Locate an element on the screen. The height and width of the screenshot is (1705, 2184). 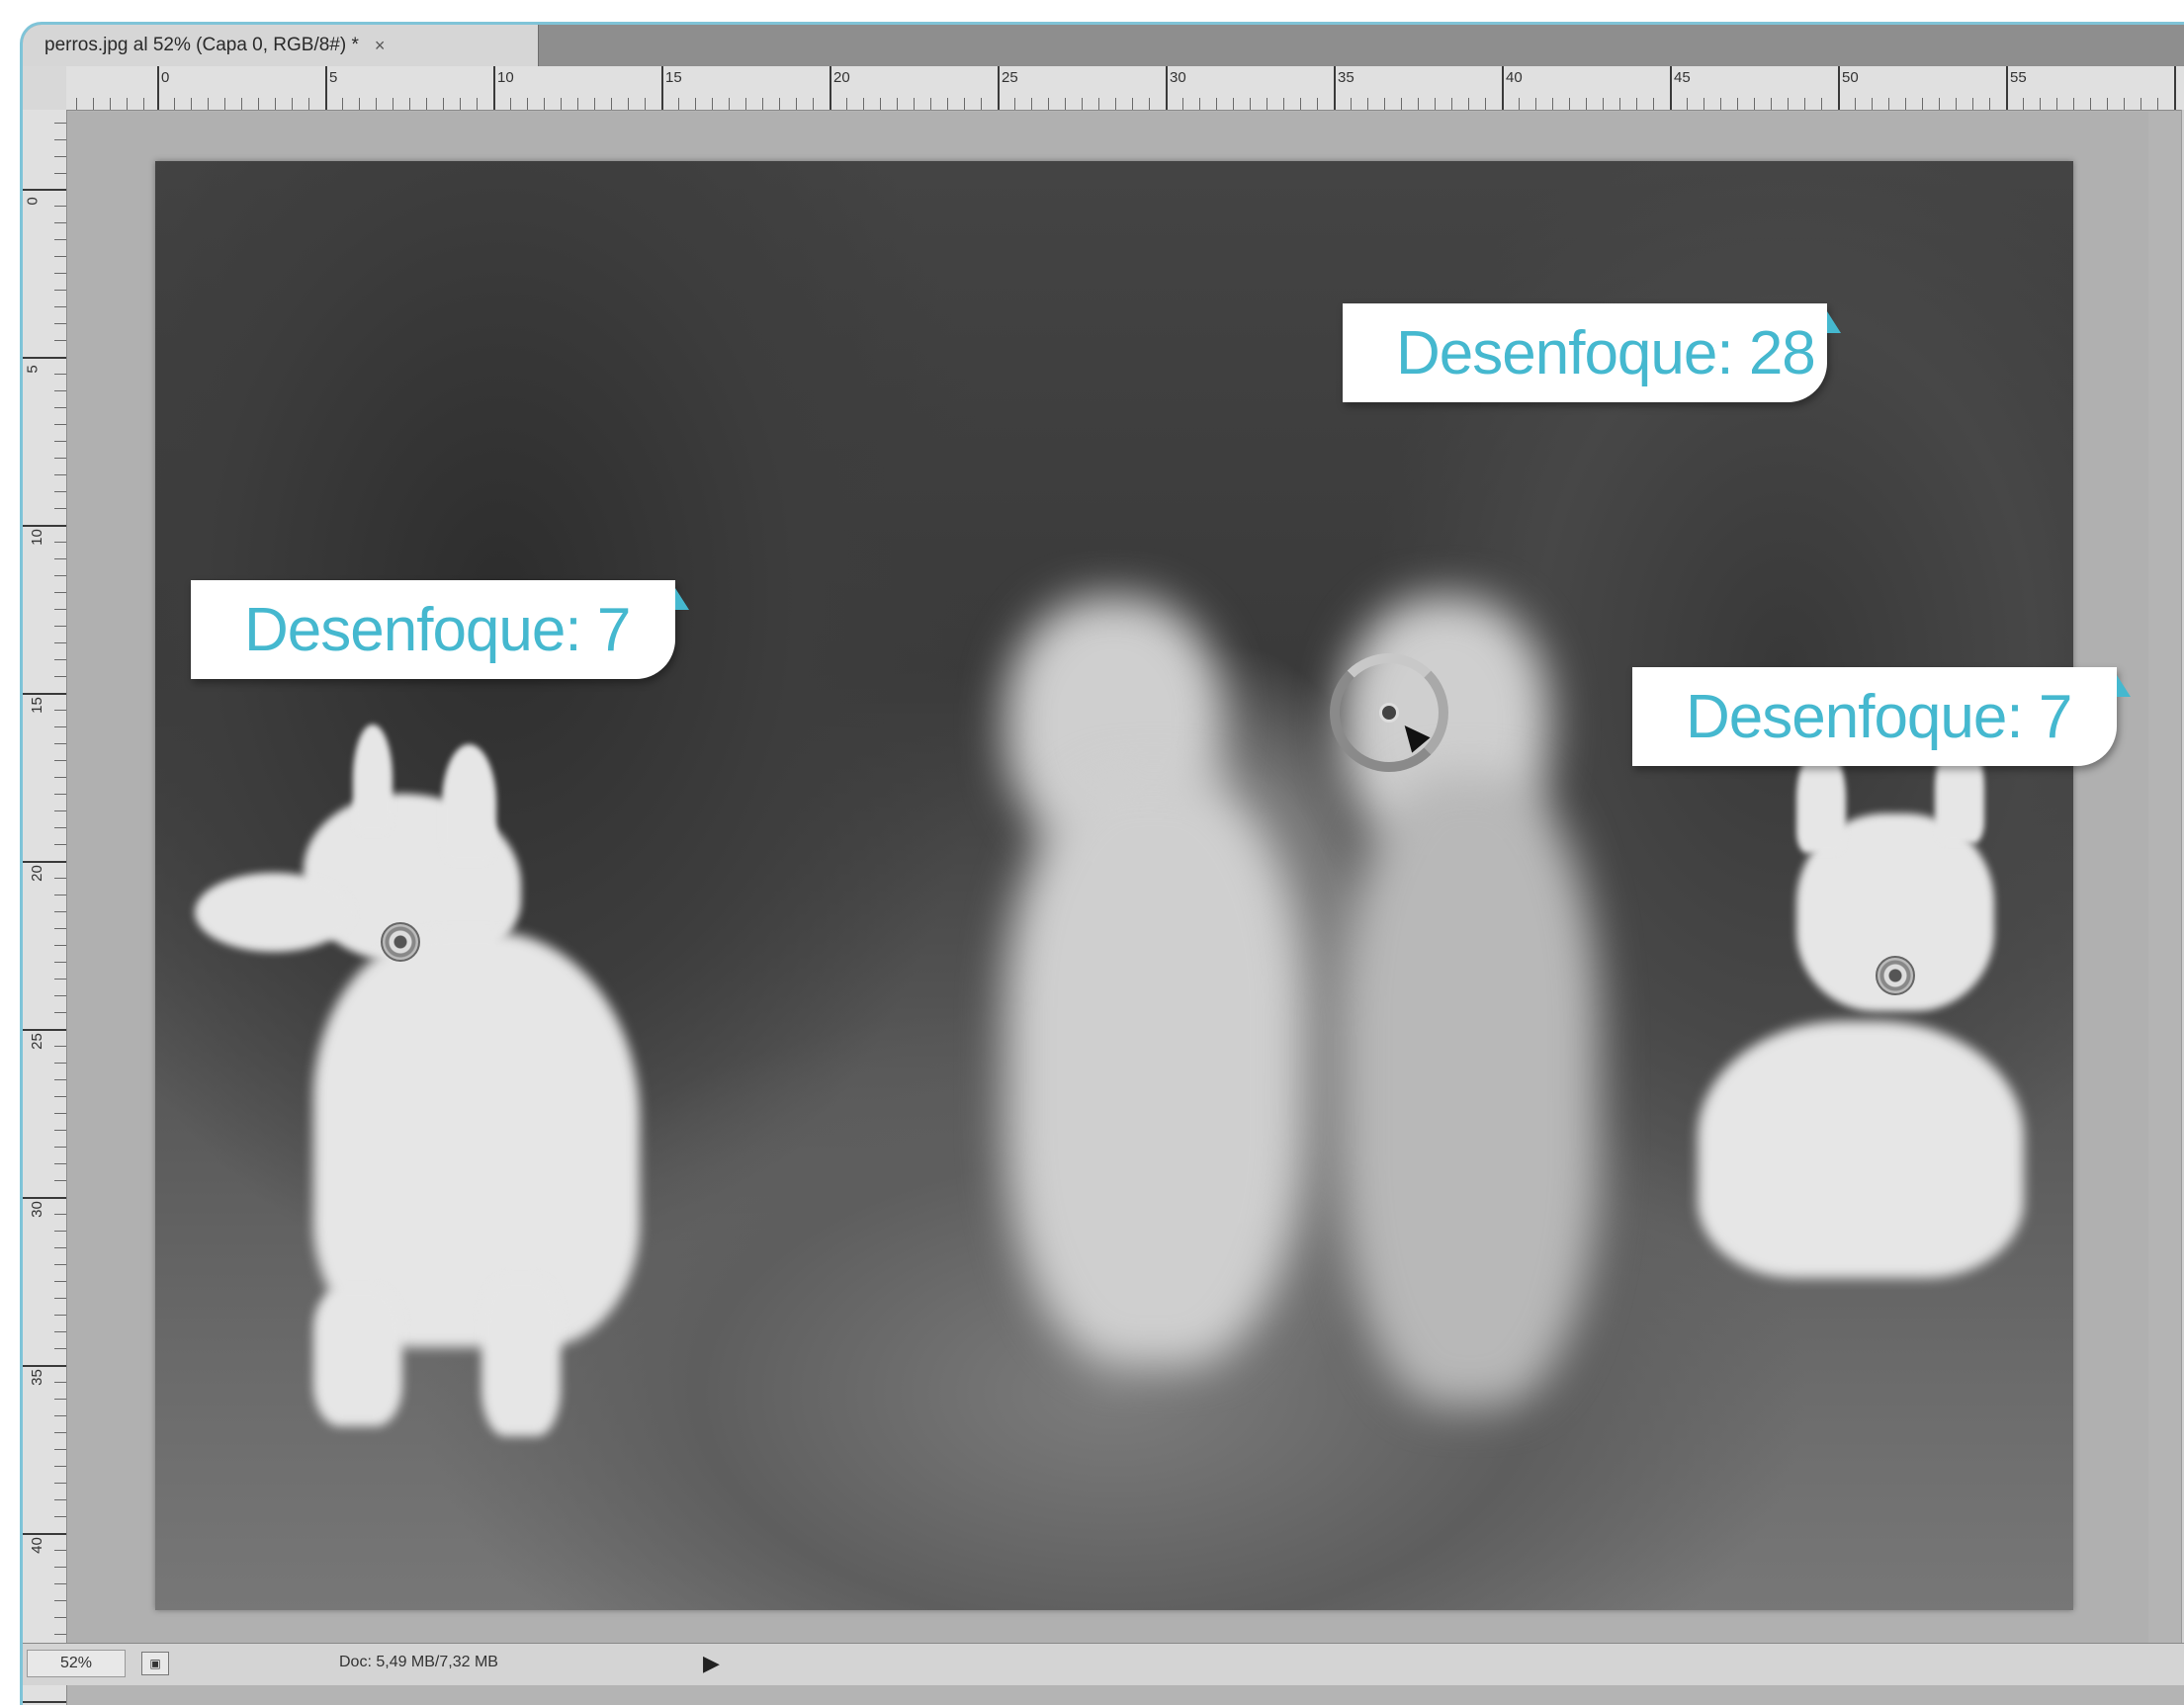
blur-ring is located at coordinates (1389, 712).